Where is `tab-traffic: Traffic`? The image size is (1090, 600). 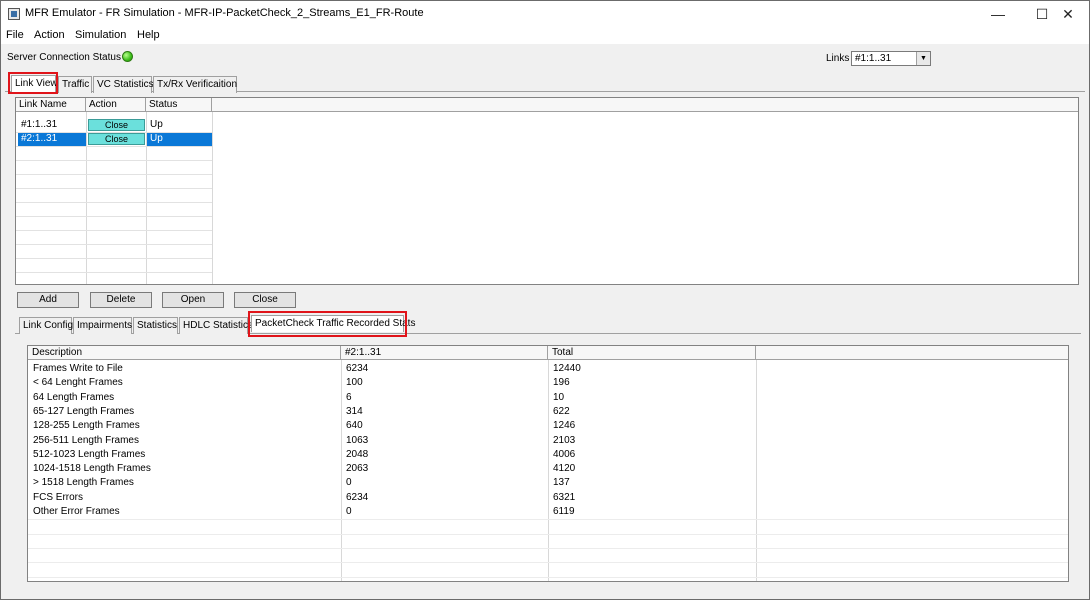 tab-traffic: Traffic is located at coordinates (75, 84).